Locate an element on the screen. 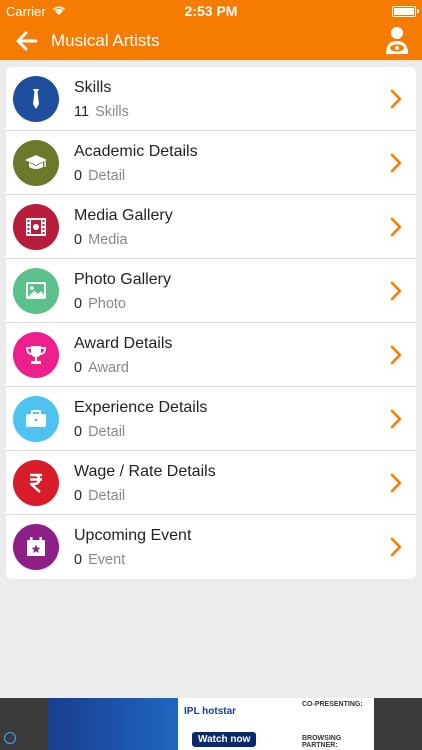 The height and width of the screenshot is (750, 422). calendar-star-icon is located at coordinates (36, 546).